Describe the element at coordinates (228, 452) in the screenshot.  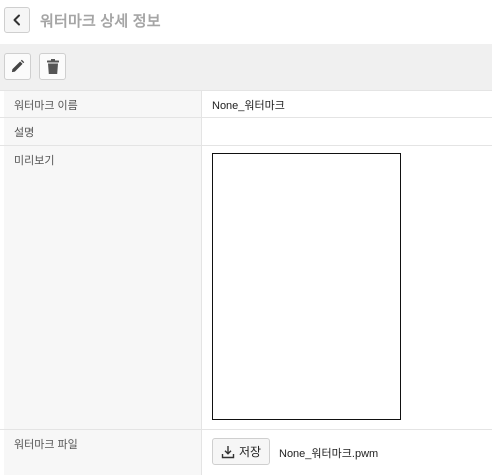
I see `download-icon` at that location.